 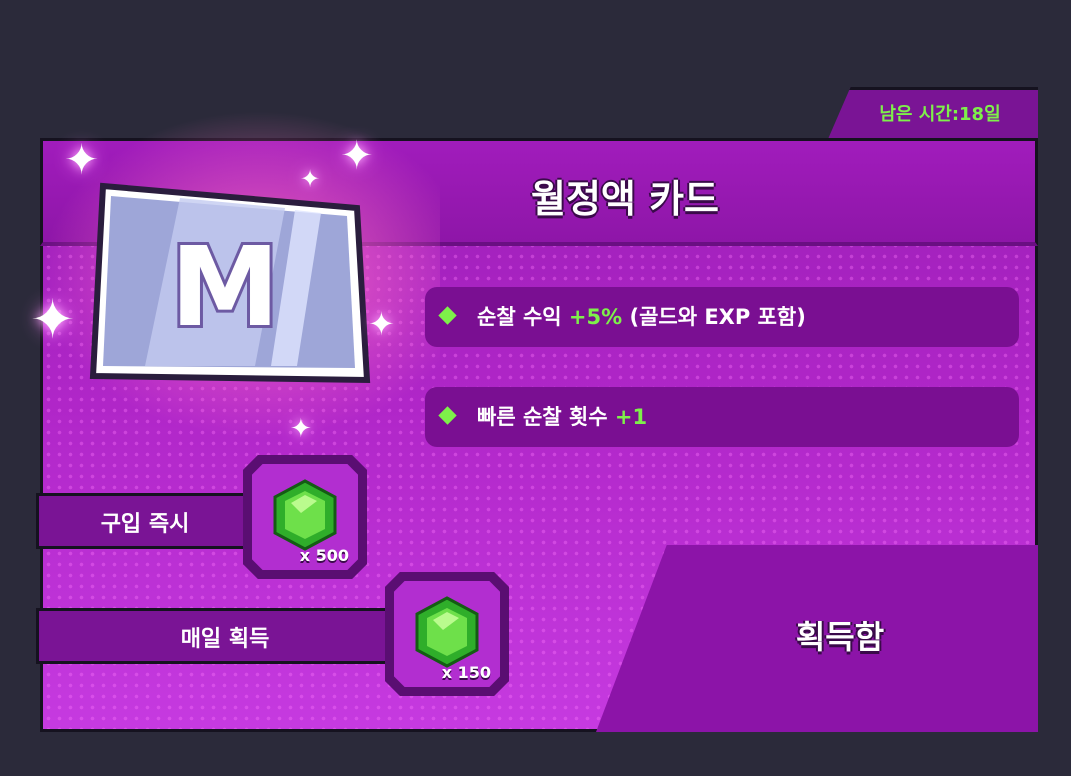 I want to click on benefit-patrol-income: 순찰 수익 +5% (골드와 EXP 포함), so click(x=722, y=317).